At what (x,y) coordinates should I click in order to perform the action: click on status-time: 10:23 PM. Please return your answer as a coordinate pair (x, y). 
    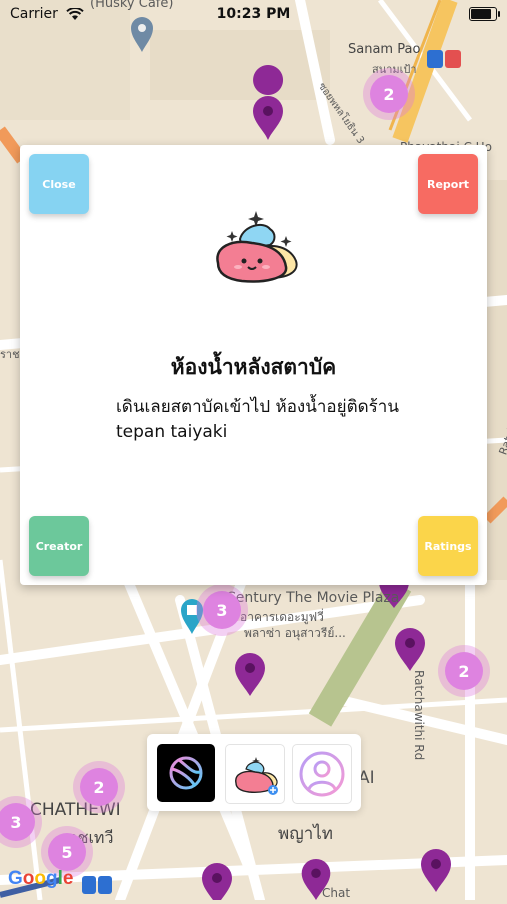
    Looking at the image, I should click on (253, 14).